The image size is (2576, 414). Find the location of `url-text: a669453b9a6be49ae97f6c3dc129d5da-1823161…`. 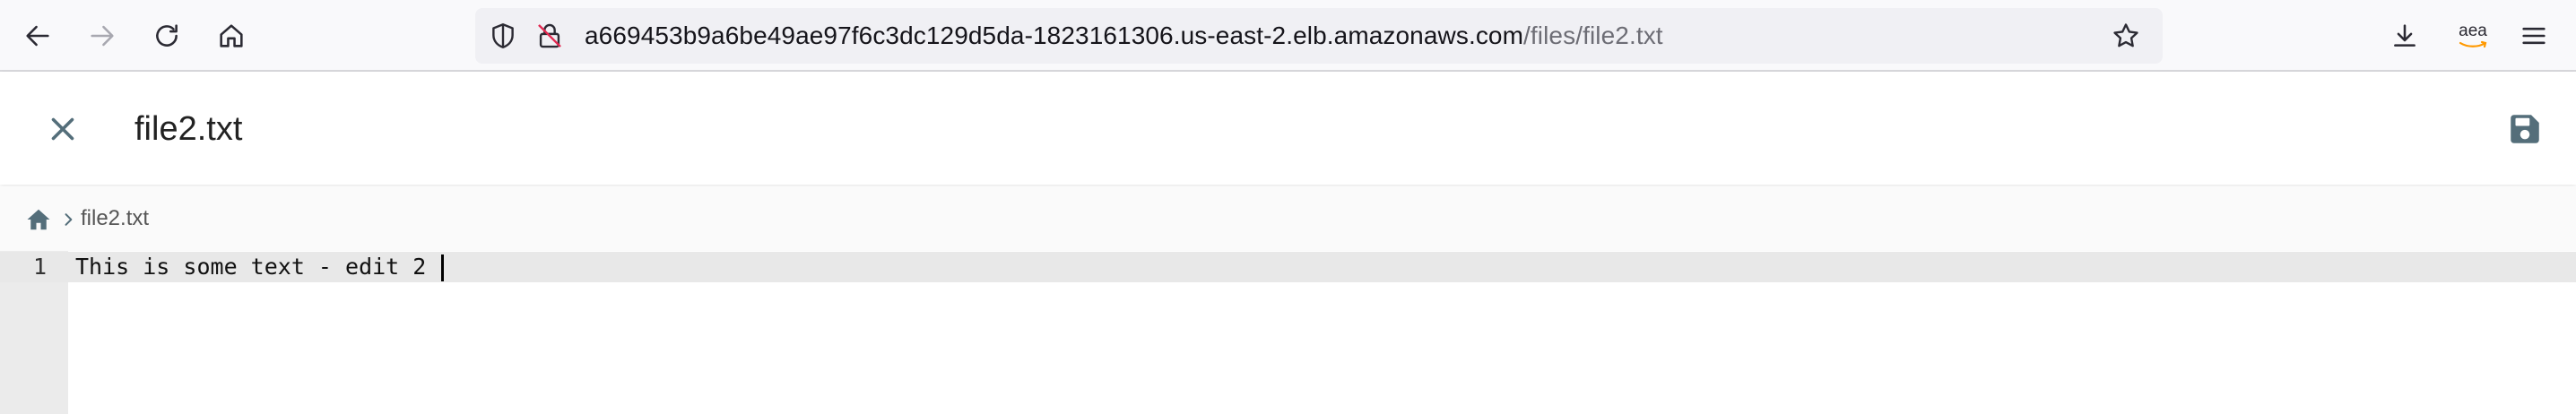

url-text: a669453b9a6be49ae97f6c3dc129d5da-1823161… is located at coordinates (1124, 36).